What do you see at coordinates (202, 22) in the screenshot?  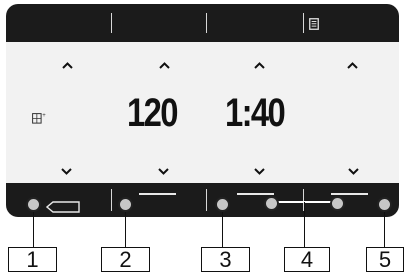 I see `top-bar` at bounding box center [202, 22].